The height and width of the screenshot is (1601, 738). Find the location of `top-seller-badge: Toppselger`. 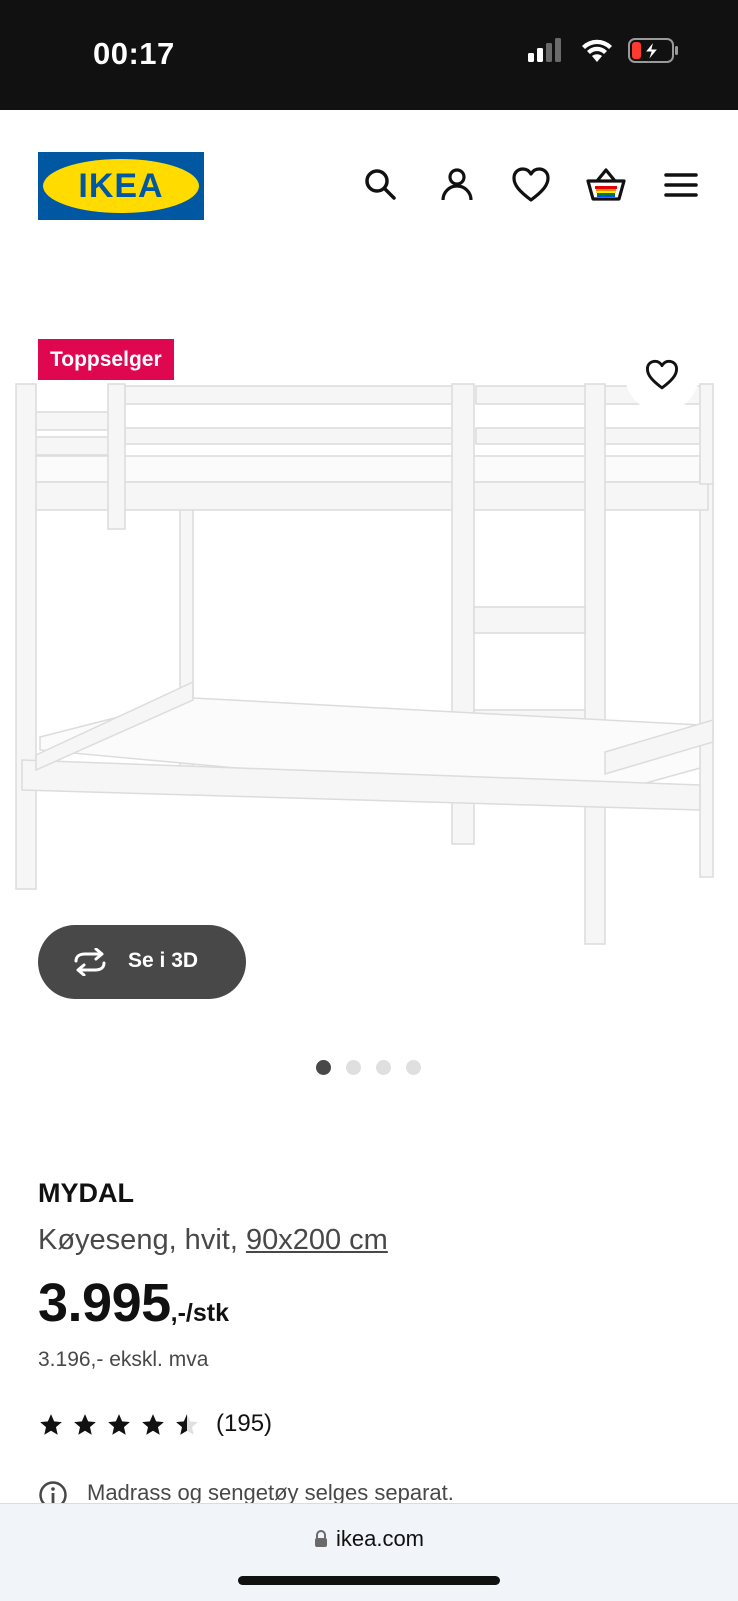

top-seller-badge: Toppselger is located at coordinates (106, 359).